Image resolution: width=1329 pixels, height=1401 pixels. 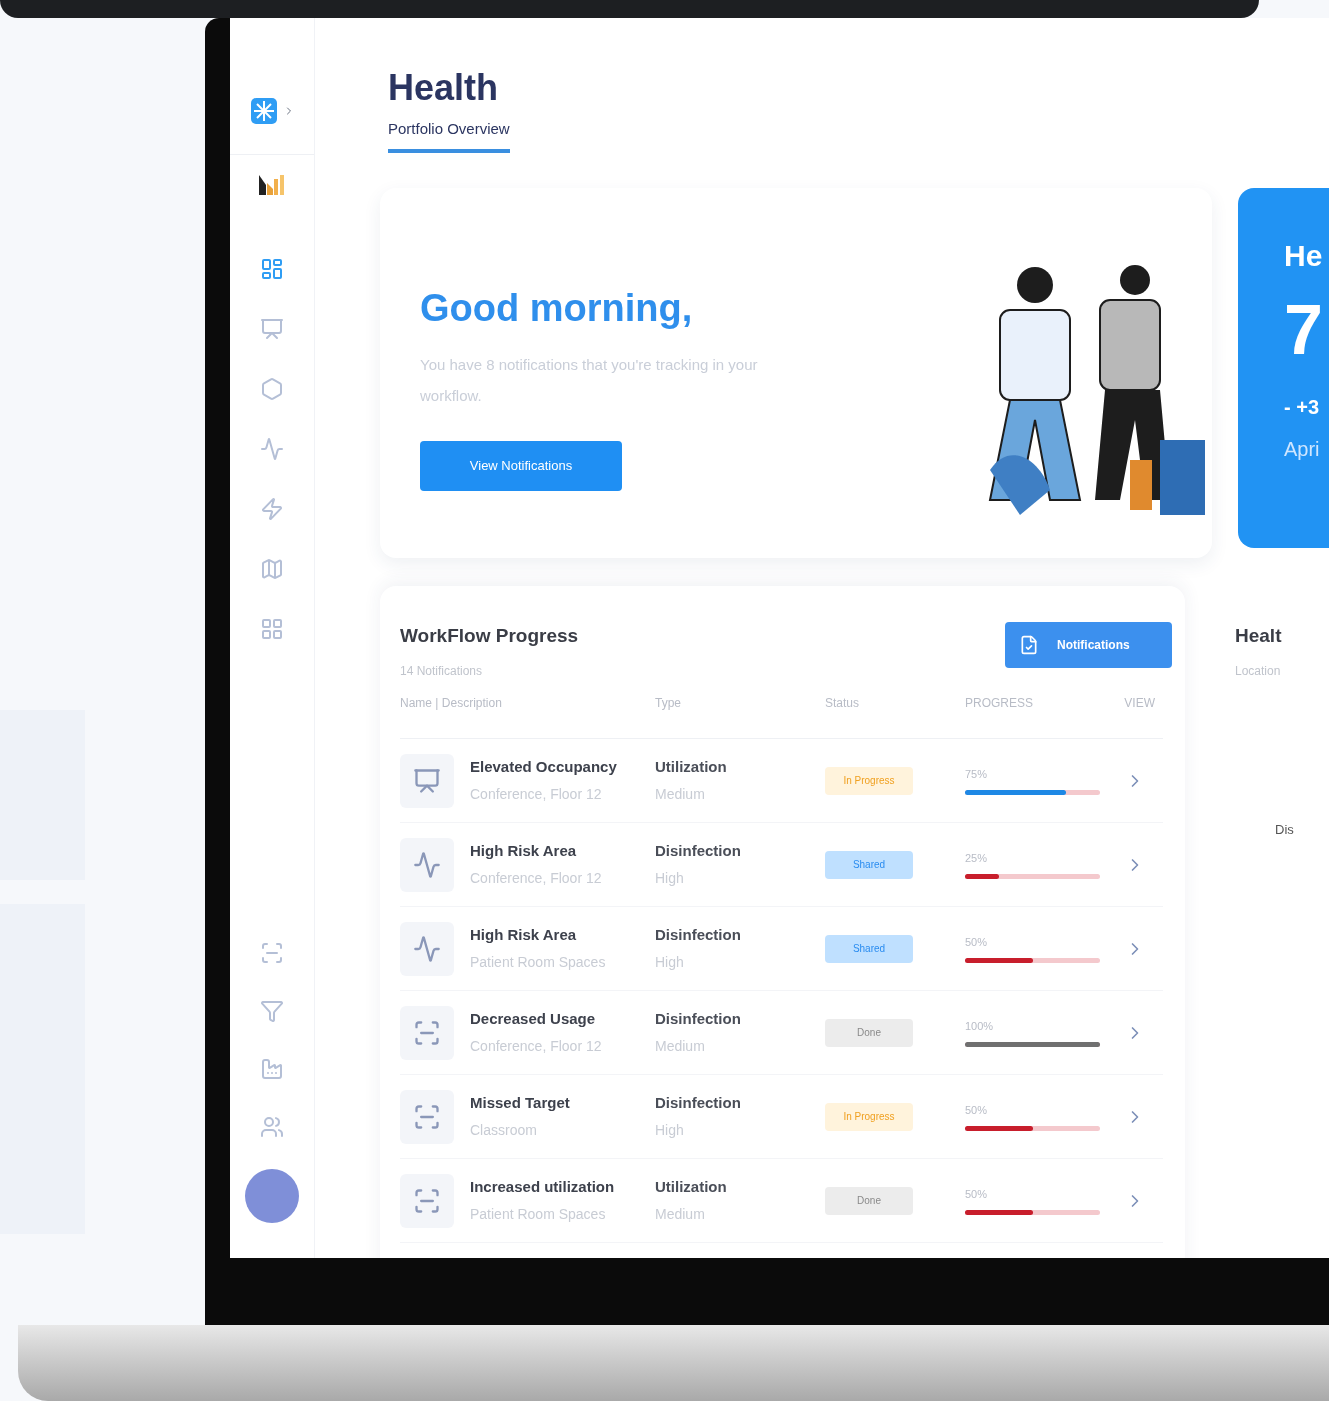 I want to click on column-header: VIEW, so click(x=1139, y=703).